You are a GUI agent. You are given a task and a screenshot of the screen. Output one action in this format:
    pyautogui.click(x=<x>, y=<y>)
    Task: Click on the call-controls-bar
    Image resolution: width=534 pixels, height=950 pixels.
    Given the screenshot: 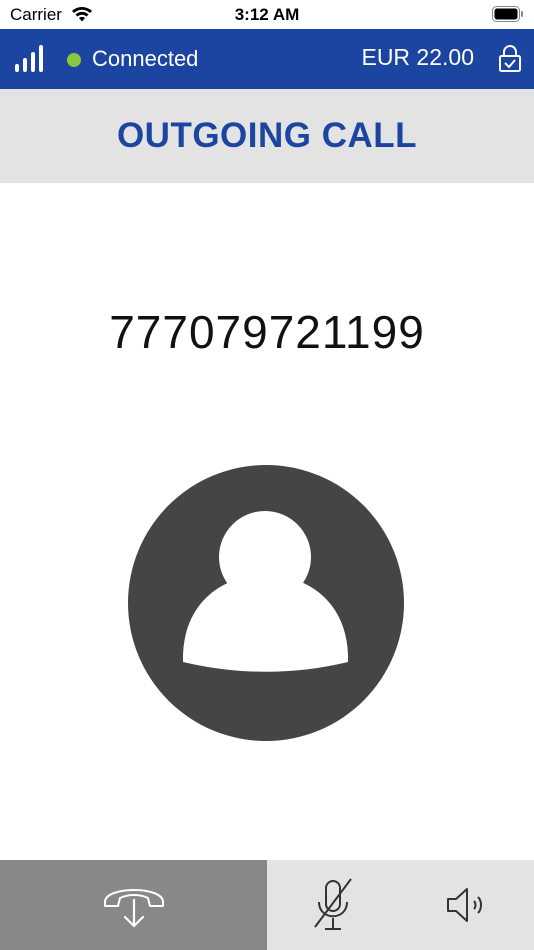 What is the action you would take?
    pyautogui.click(x=267, y=905)
    